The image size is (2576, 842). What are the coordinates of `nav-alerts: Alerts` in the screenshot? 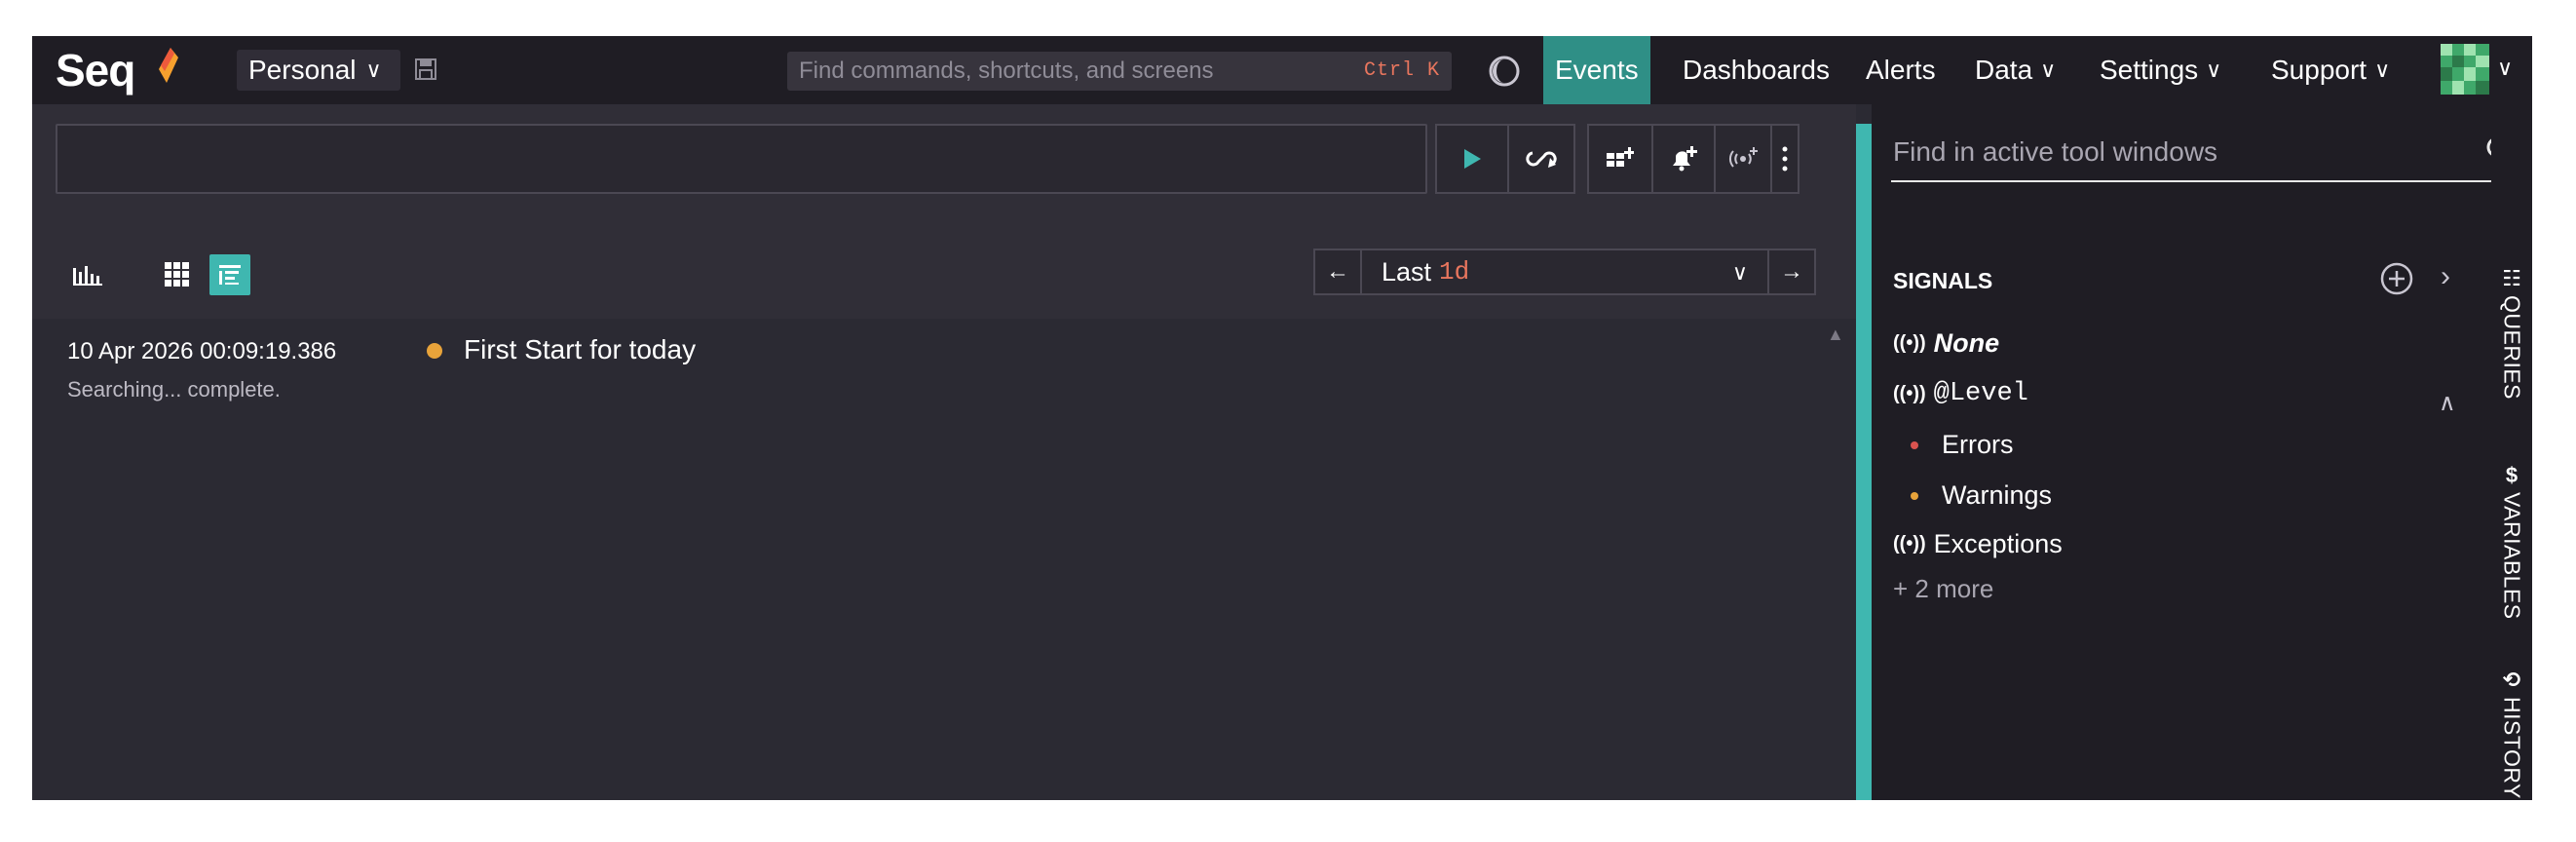 It's located at (1901, 70).